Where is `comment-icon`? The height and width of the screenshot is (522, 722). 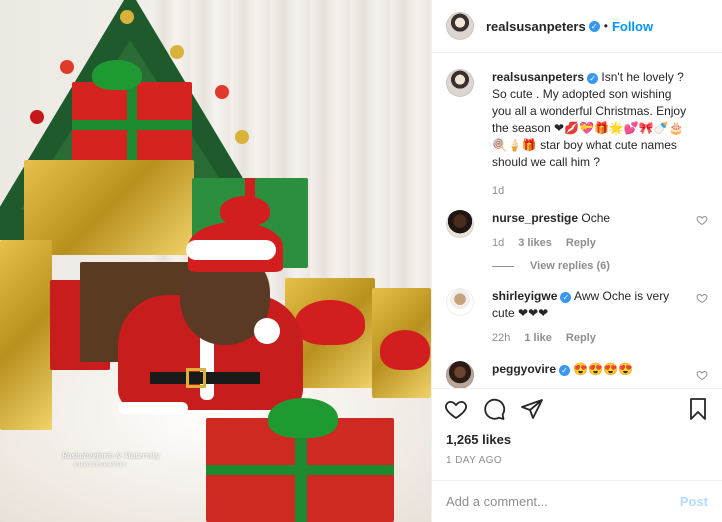 comment-icon is located at coordinates (494, 409).